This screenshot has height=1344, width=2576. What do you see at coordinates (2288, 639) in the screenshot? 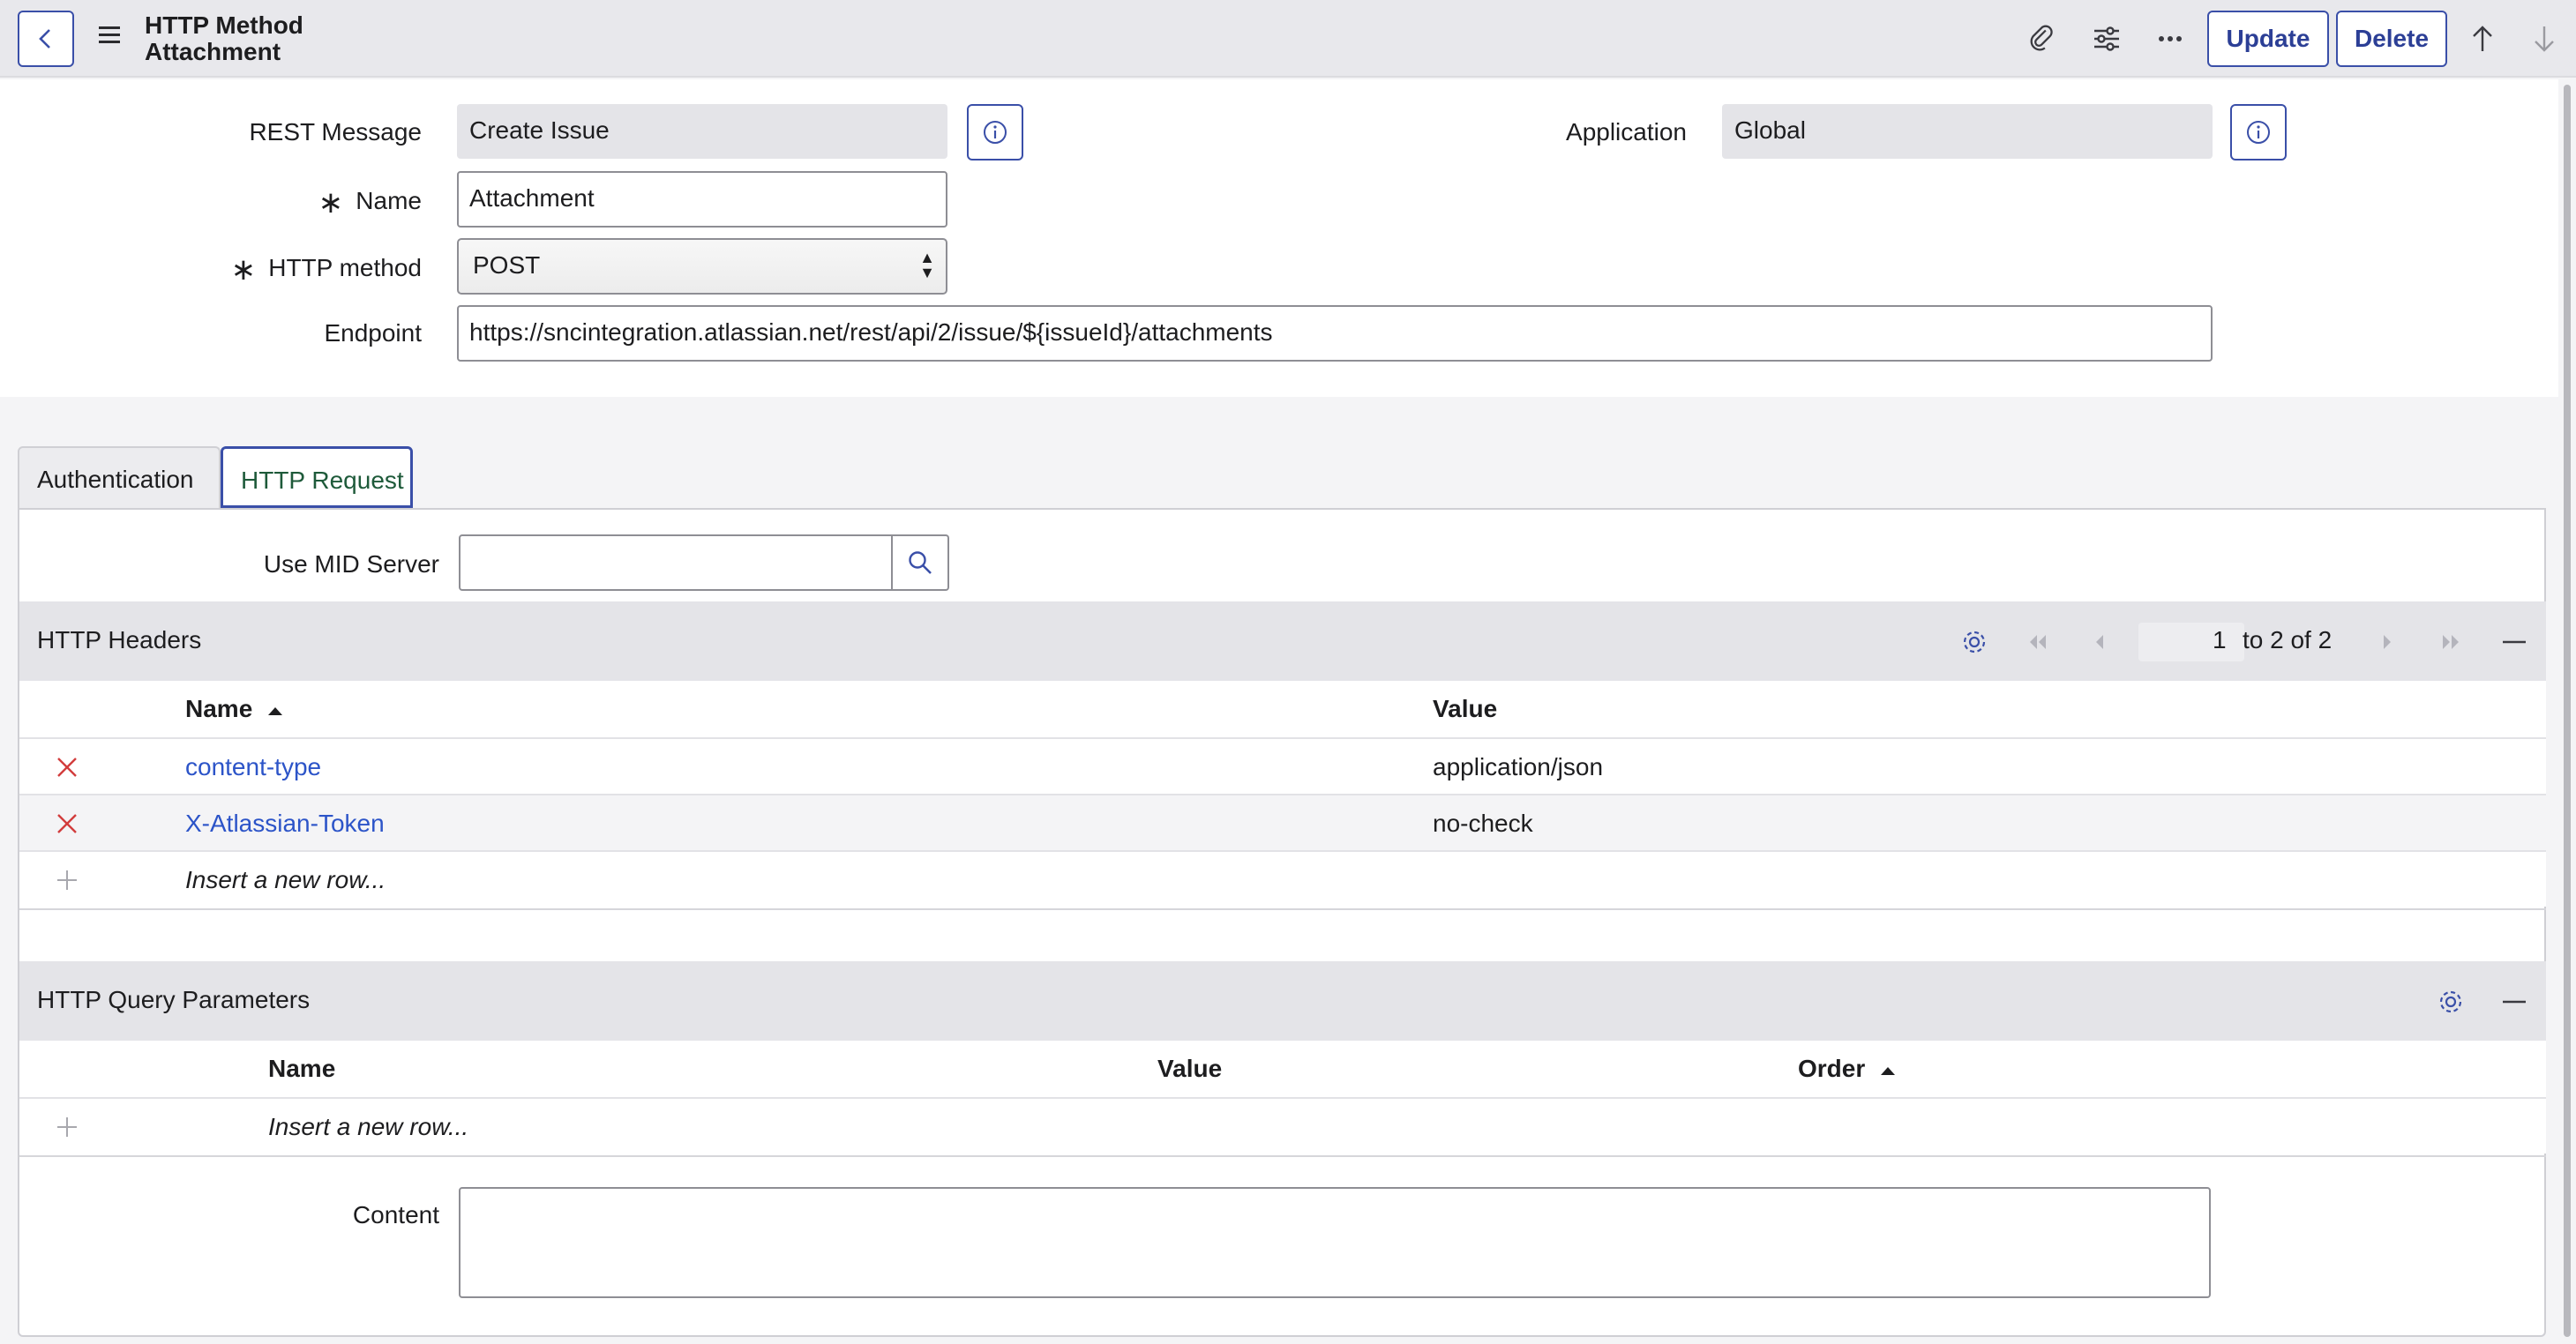
I see `pager-range: to 2 of 2` at bounding box center [2288, 639].